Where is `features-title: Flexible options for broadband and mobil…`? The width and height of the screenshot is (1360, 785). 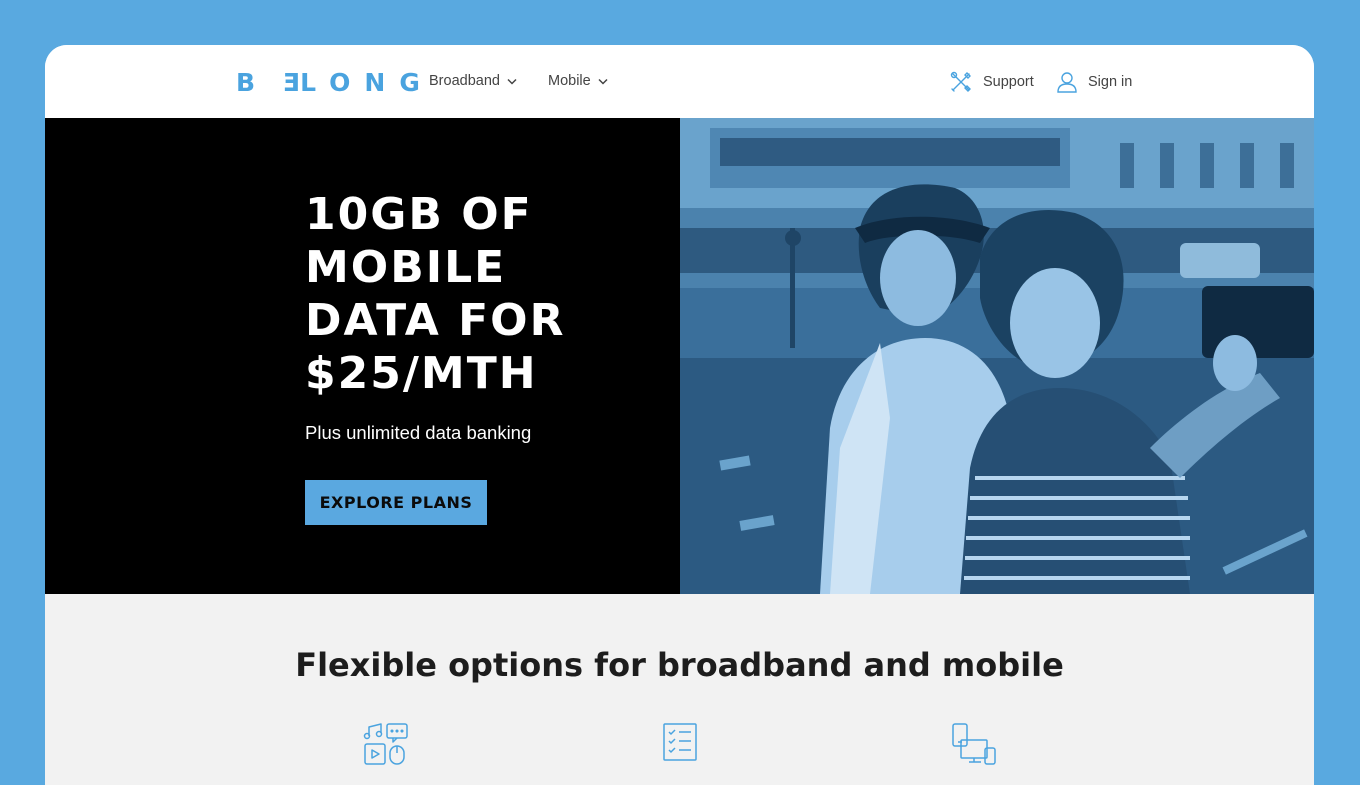 features-title: Flexible options for broadband and mobil… is located at coordinates (679, 665).